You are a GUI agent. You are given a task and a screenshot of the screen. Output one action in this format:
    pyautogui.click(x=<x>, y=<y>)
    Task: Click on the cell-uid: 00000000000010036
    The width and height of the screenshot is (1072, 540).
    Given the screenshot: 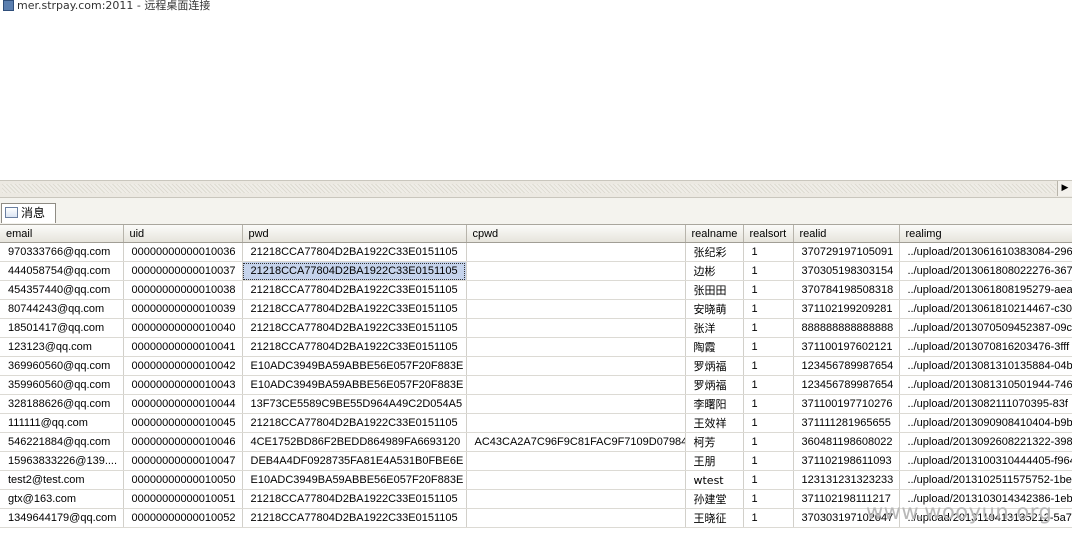 What is the action you would take?
    pyautogui.click(x=183, y=252)
    